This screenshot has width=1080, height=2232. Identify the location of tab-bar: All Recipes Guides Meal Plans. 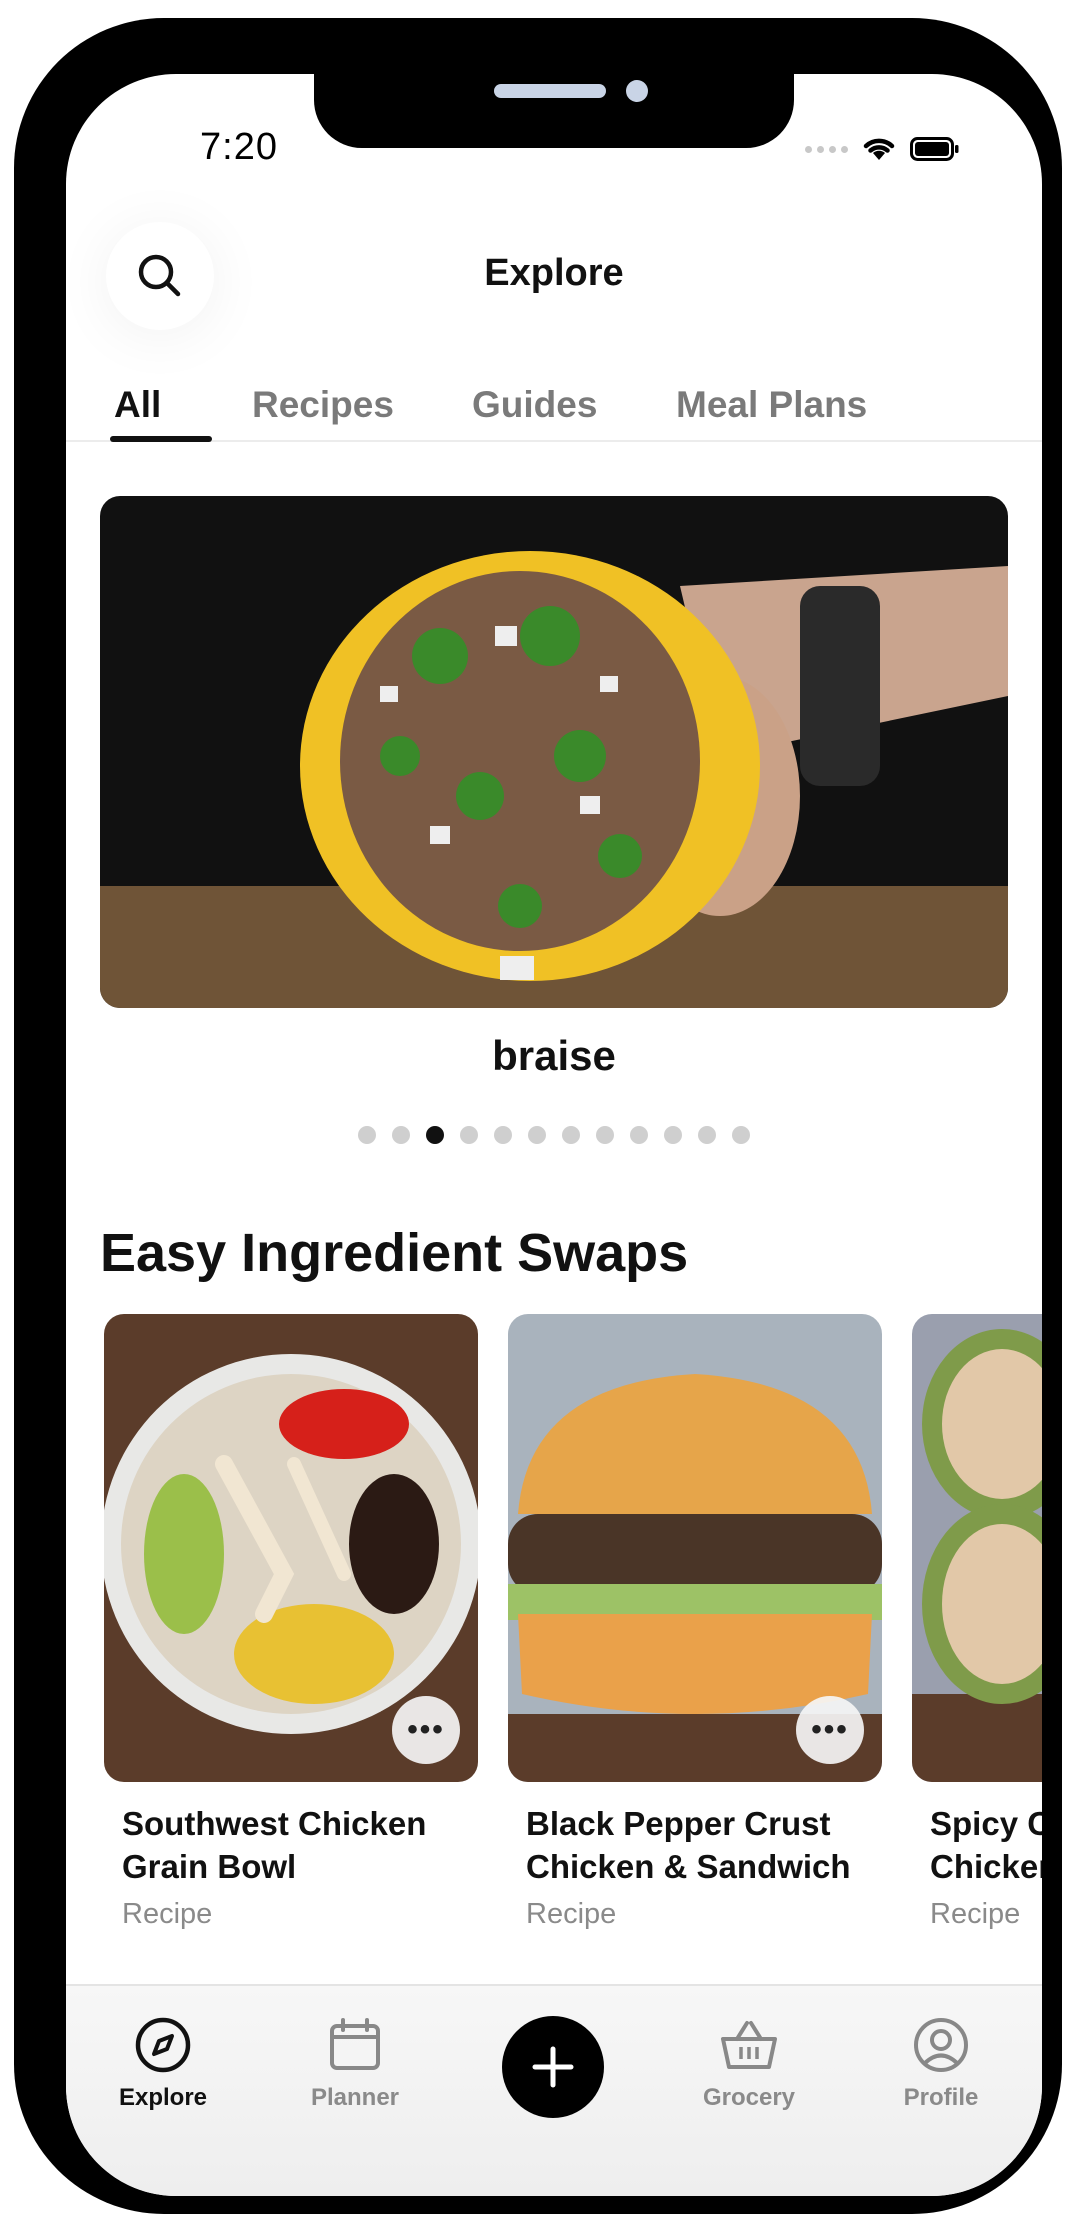
(554, 408).